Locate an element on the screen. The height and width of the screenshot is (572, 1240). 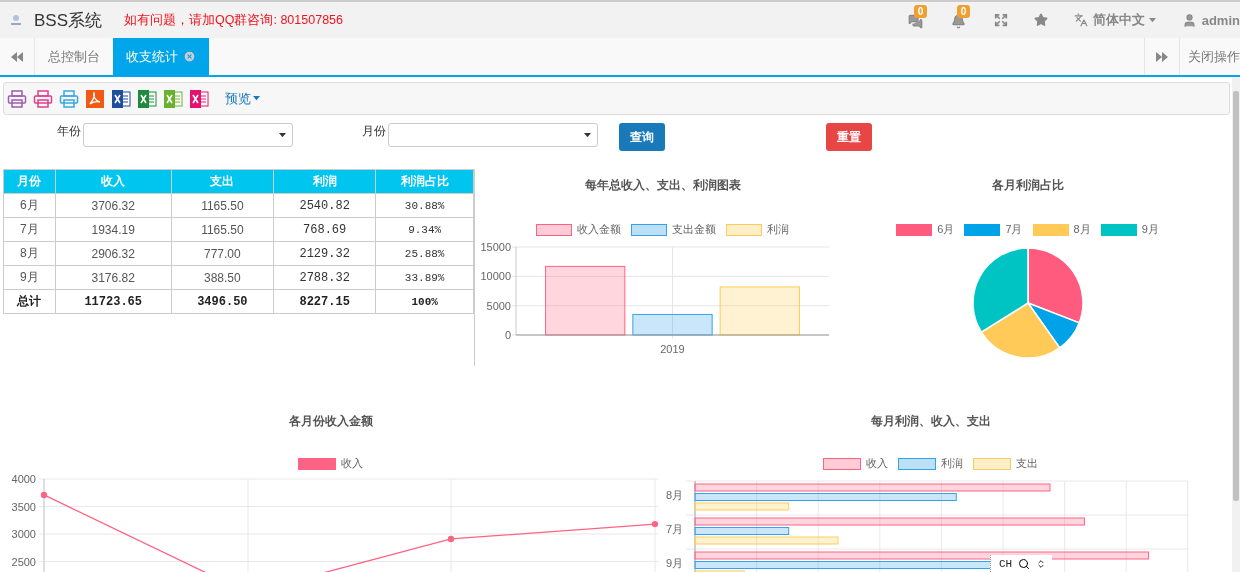
column-header: 月份 is located at coordinates (29, 181).